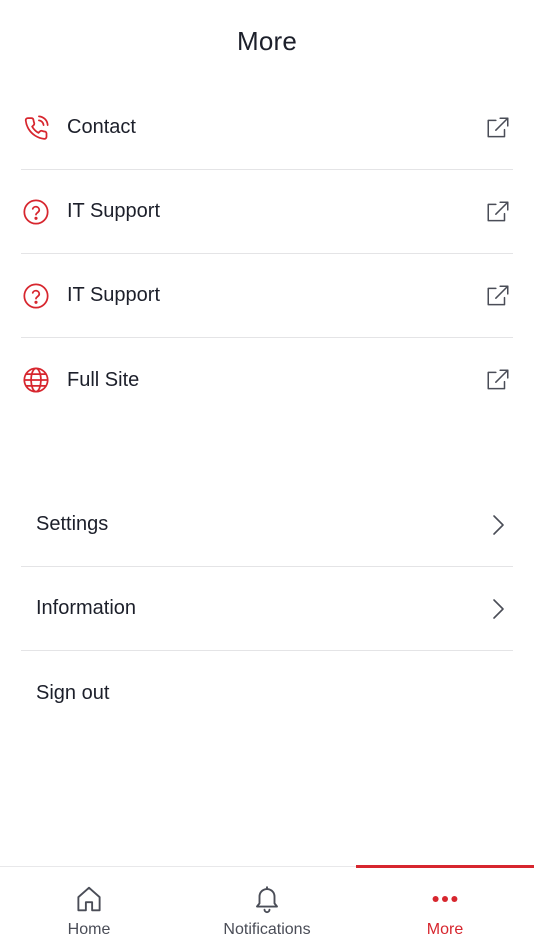 This screenshot has width=534, height=951. I want to click on menu-item-sign-out: Sign out, so click(267, 693).